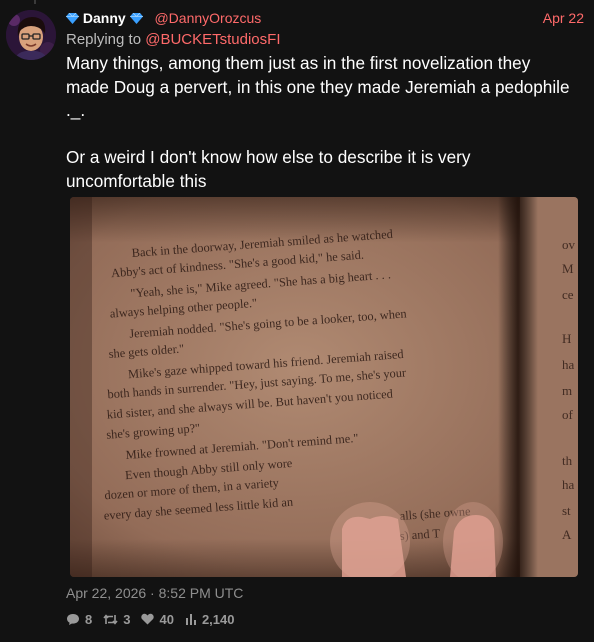  I want to click on right-page-fragment: M, so click(568, 268).